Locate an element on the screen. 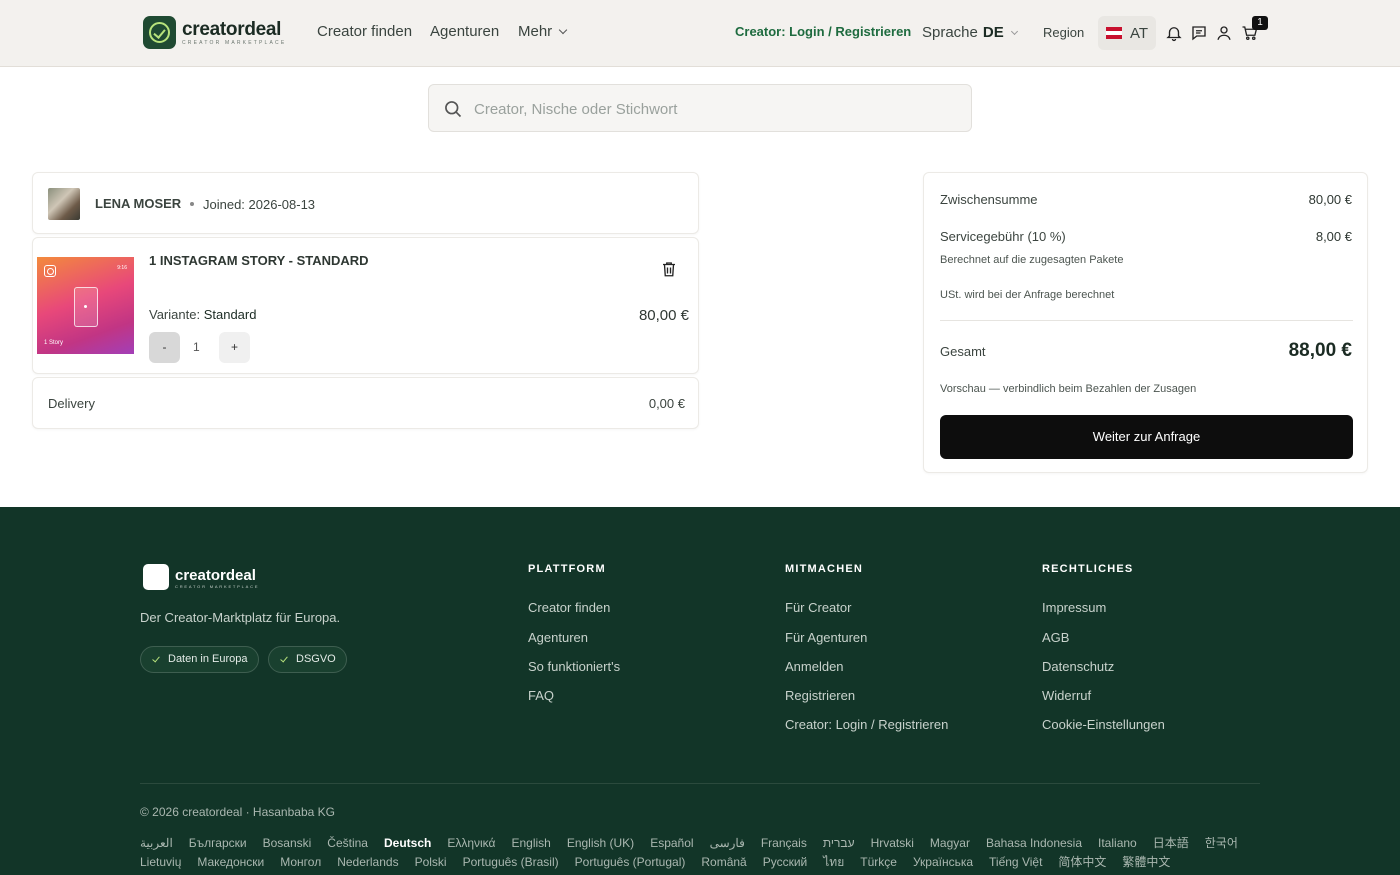 This screenshot has height=875, width=1400. footer-logo-icon is located at coordinates (156, 577).